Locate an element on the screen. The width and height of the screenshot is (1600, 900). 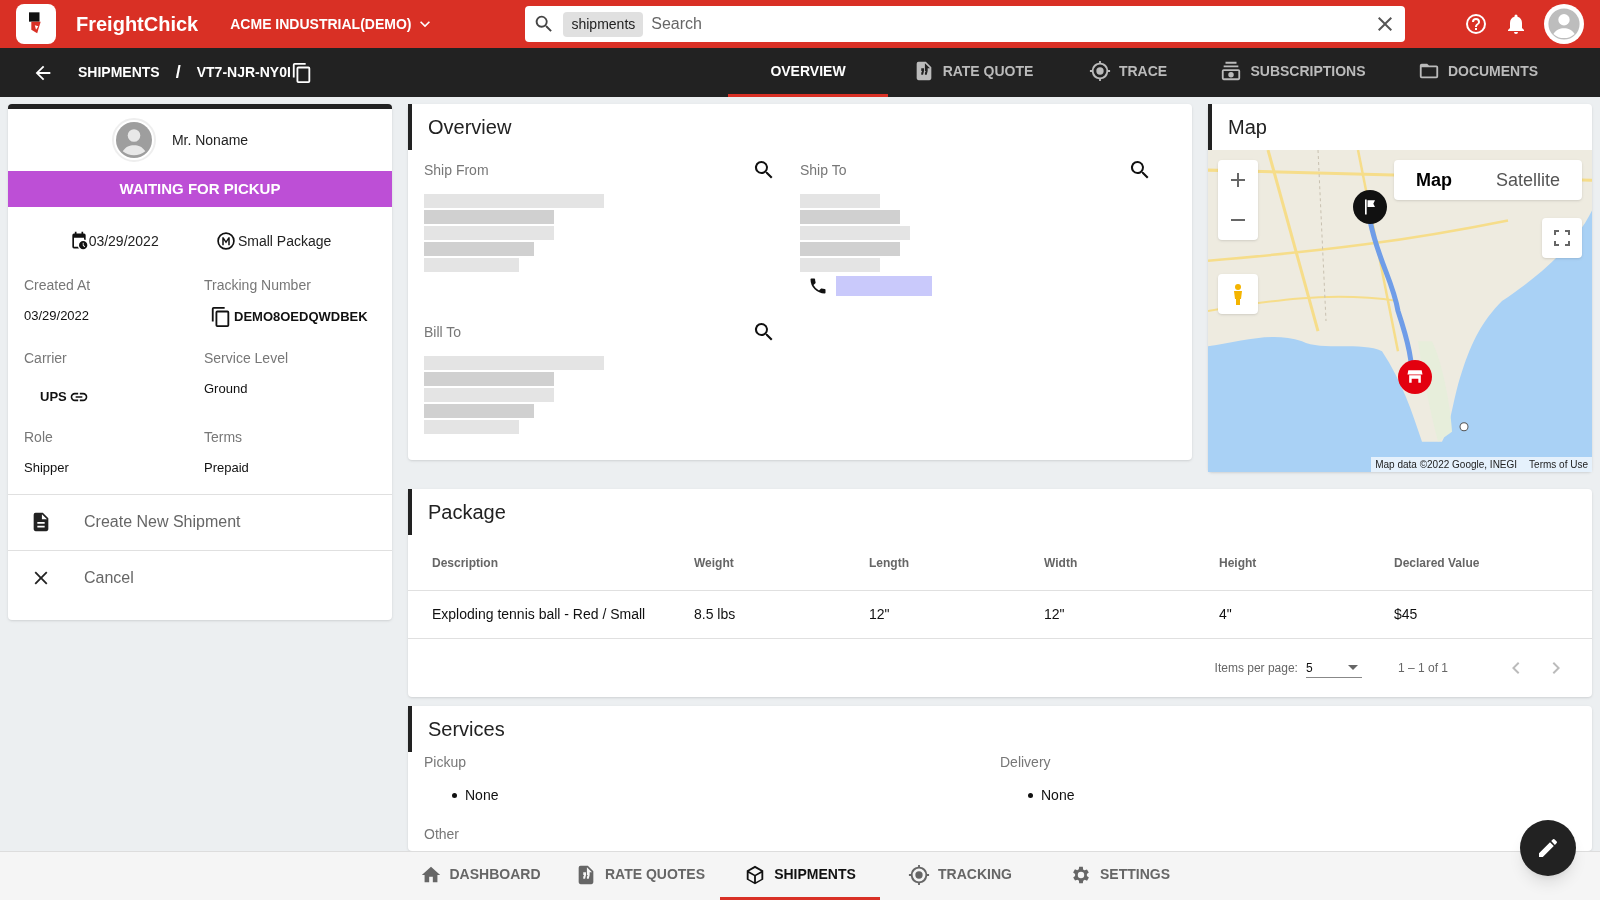
nav-tab: SETTINGS is located at coordinates (1120, 876).